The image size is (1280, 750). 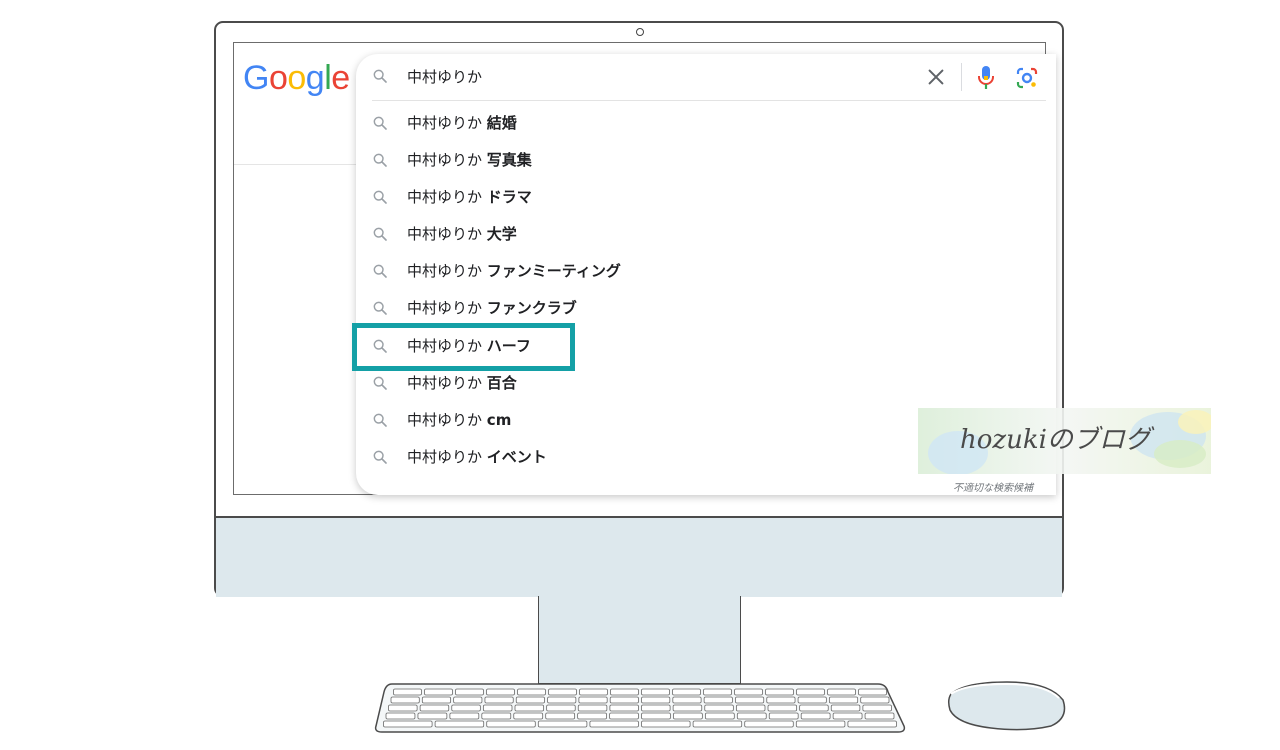 What do you see at coordinates (514, 271) in the screenshot?
I see `suggestion-text: 中村ゆりか ファンミーティング` at bounding box center [514, 271].